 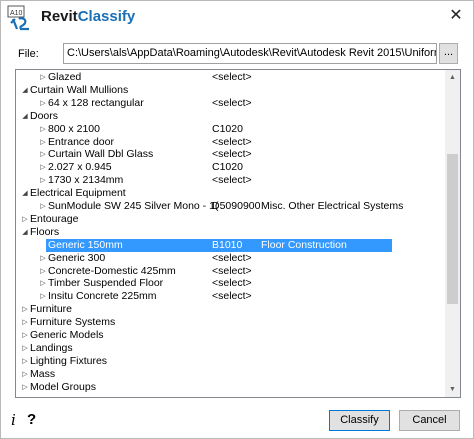 What do you see at coordinates (230, 219) in the screenshot?
I see `tree-category-row: ▷ Entourage` at bounding box center [230, 219].